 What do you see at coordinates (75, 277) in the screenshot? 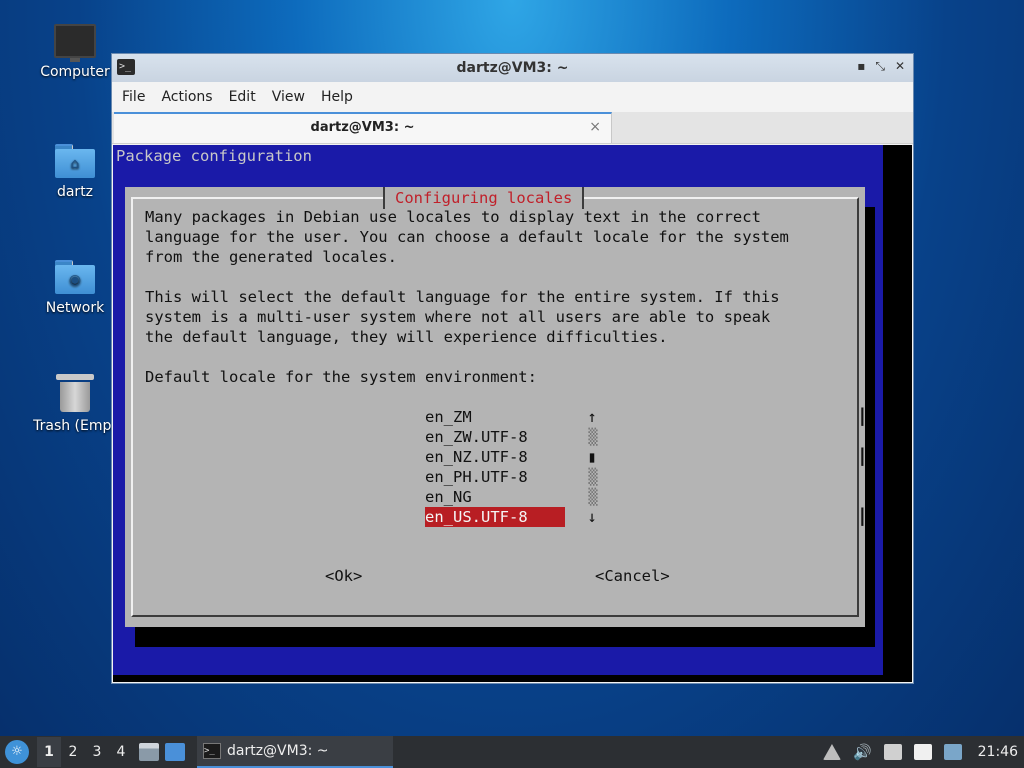
I see `network-folder-icon: ◉` at bounding box center [75, 277].